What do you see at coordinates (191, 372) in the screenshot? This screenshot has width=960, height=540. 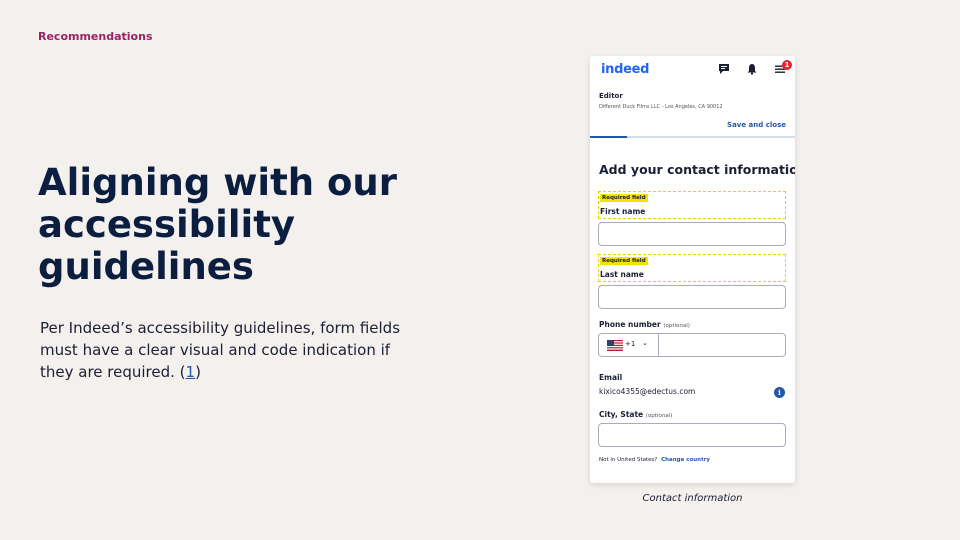 I see `reference-link: 1` at bounding box center [191, 372].